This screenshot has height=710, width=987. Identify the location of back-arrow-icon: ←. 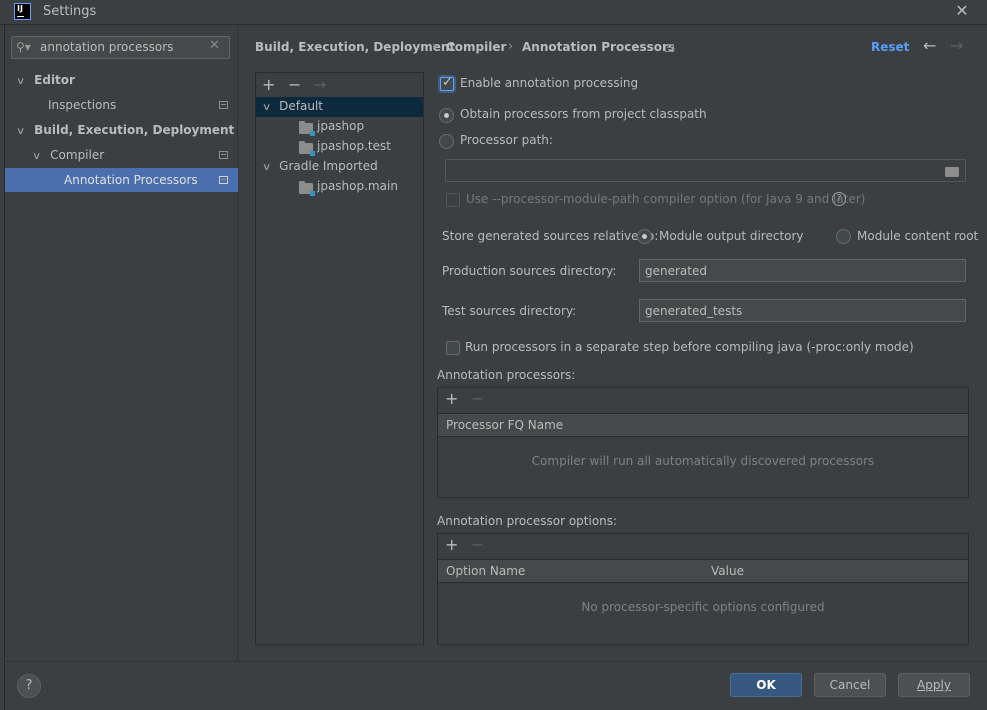
(929, 45).